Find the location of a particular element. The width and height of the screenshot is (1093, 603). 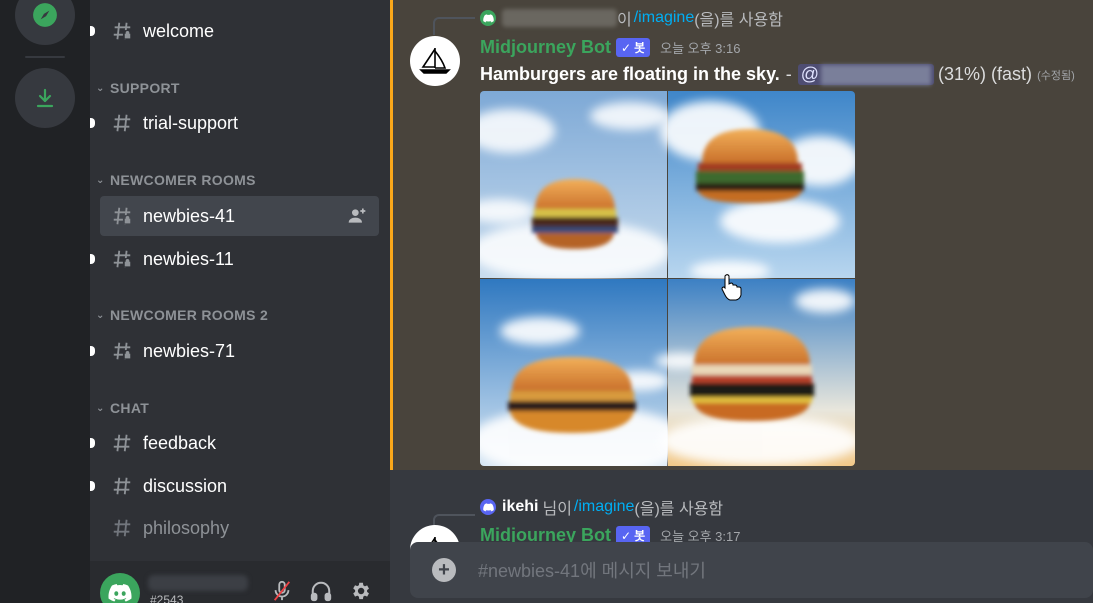

edited-label: (수정됨) is located at coordinates (1056, 75).